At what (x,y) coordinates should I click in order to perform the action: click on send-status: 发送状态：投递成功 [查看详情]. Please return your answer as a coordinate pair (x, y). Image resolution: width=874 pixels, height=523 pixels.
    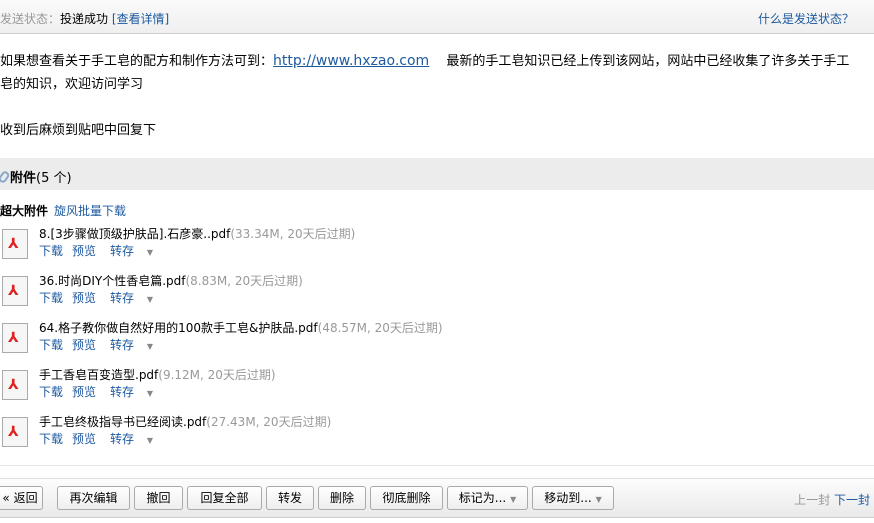
    Looking at the image, I should click on (84, 18).